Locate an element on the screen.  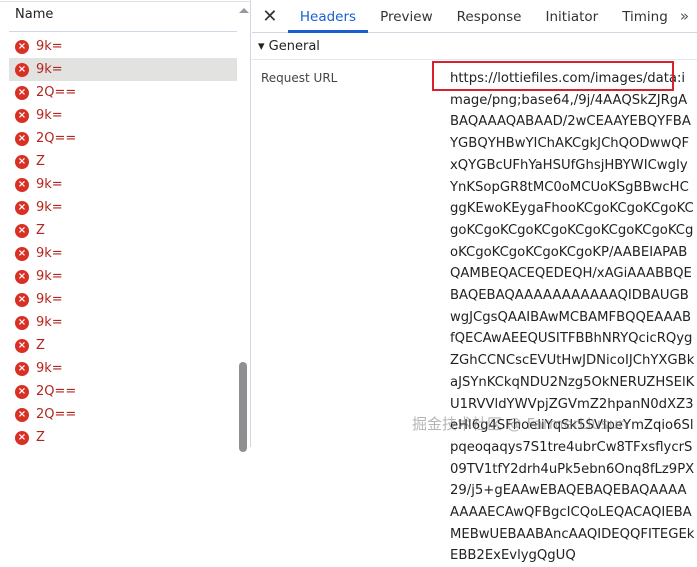
name-column-header: Name is located at coordinates (123, 17).